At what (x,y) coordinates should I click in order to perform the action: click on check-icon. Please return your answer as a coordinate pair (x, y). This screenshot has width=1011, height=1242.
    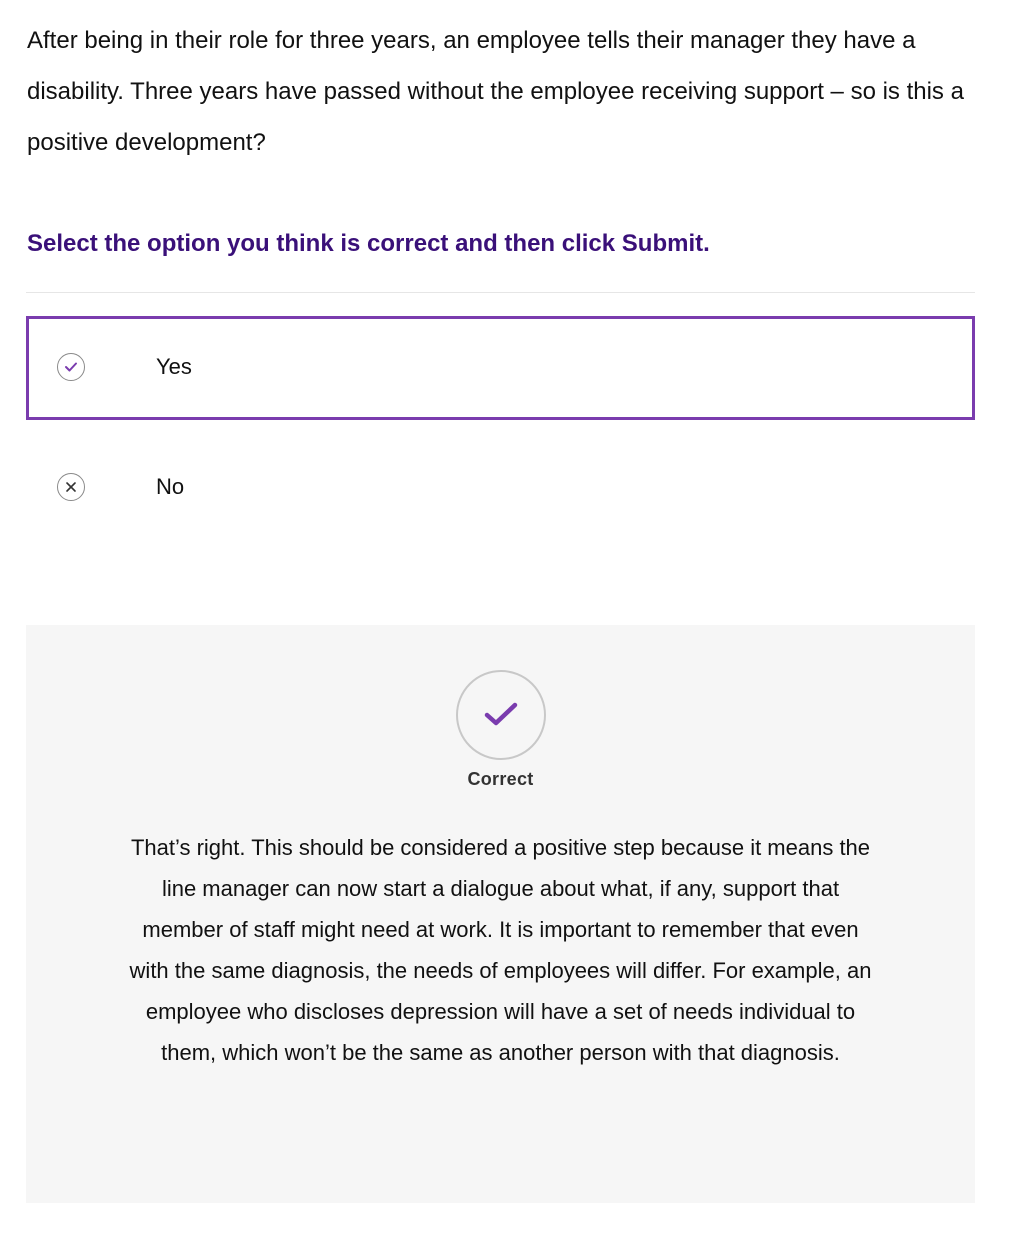
    Looking at the image, I should click on (71, 367).